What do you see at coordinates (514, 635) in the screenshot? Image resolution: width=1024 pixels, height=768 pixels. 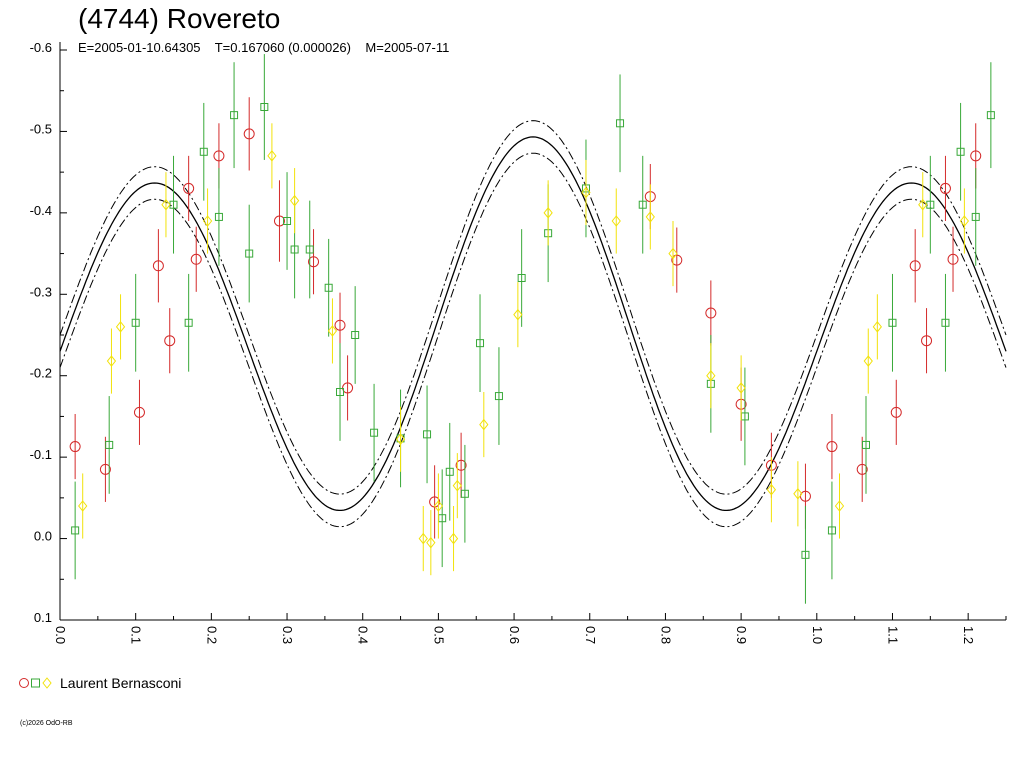 I see `x-tick-label: 0.6` at bounding box center [514, 635].